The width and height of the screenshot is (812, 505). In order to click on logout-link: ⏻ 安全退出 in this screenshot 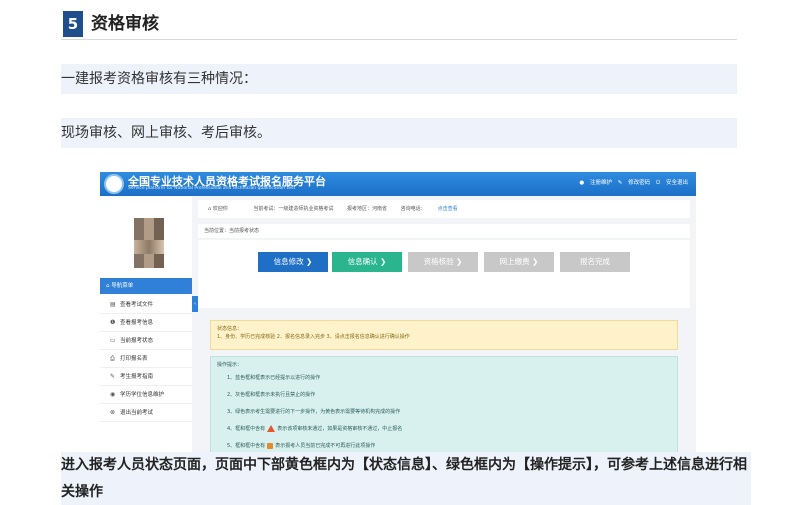, I will do `click(672, 183)`.